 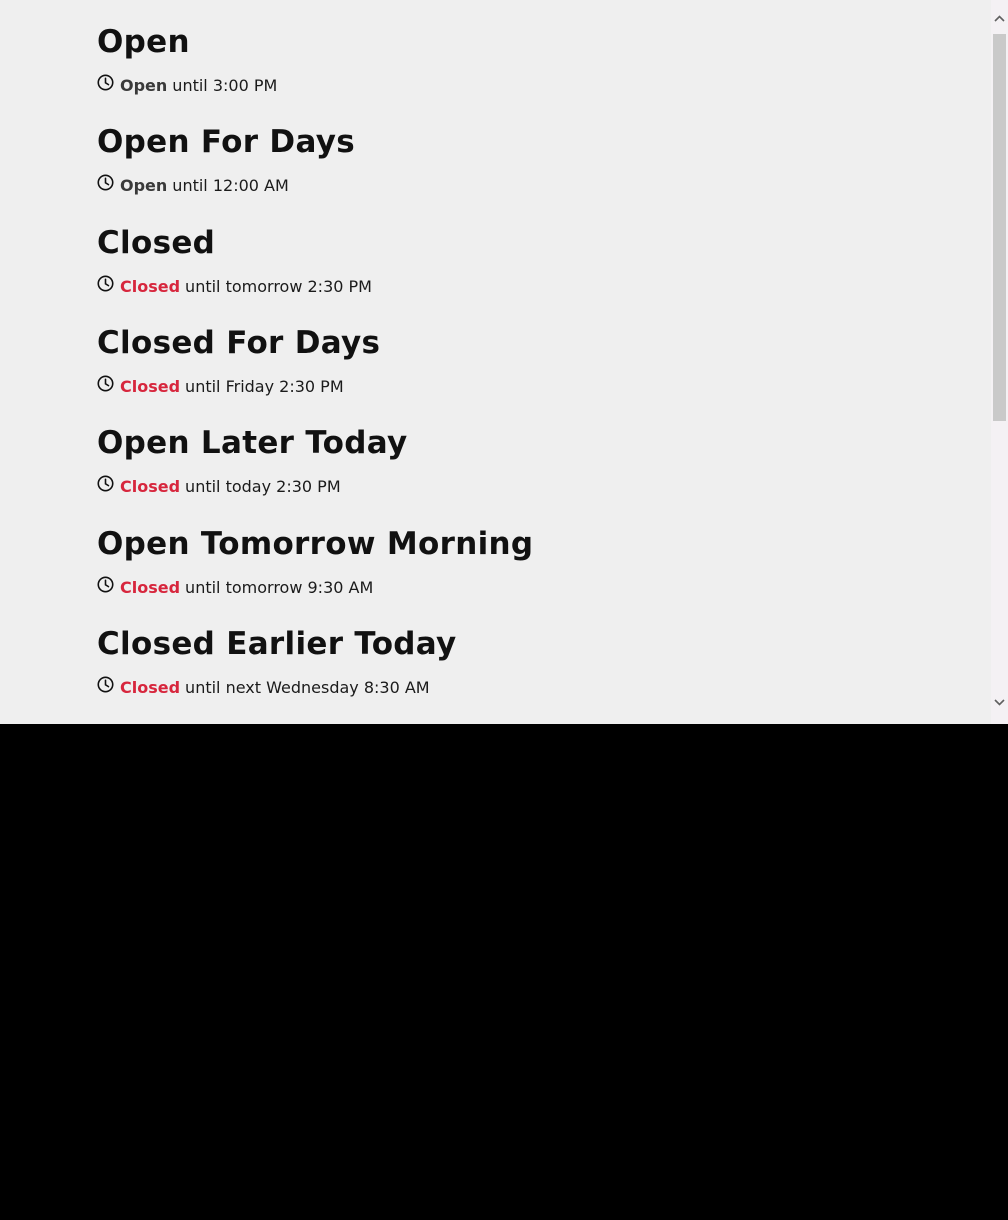 What do you see at coordinates (999, 227) in the screenshot?
I see `scrollbar-thumb` at bounding box center [999, 227].